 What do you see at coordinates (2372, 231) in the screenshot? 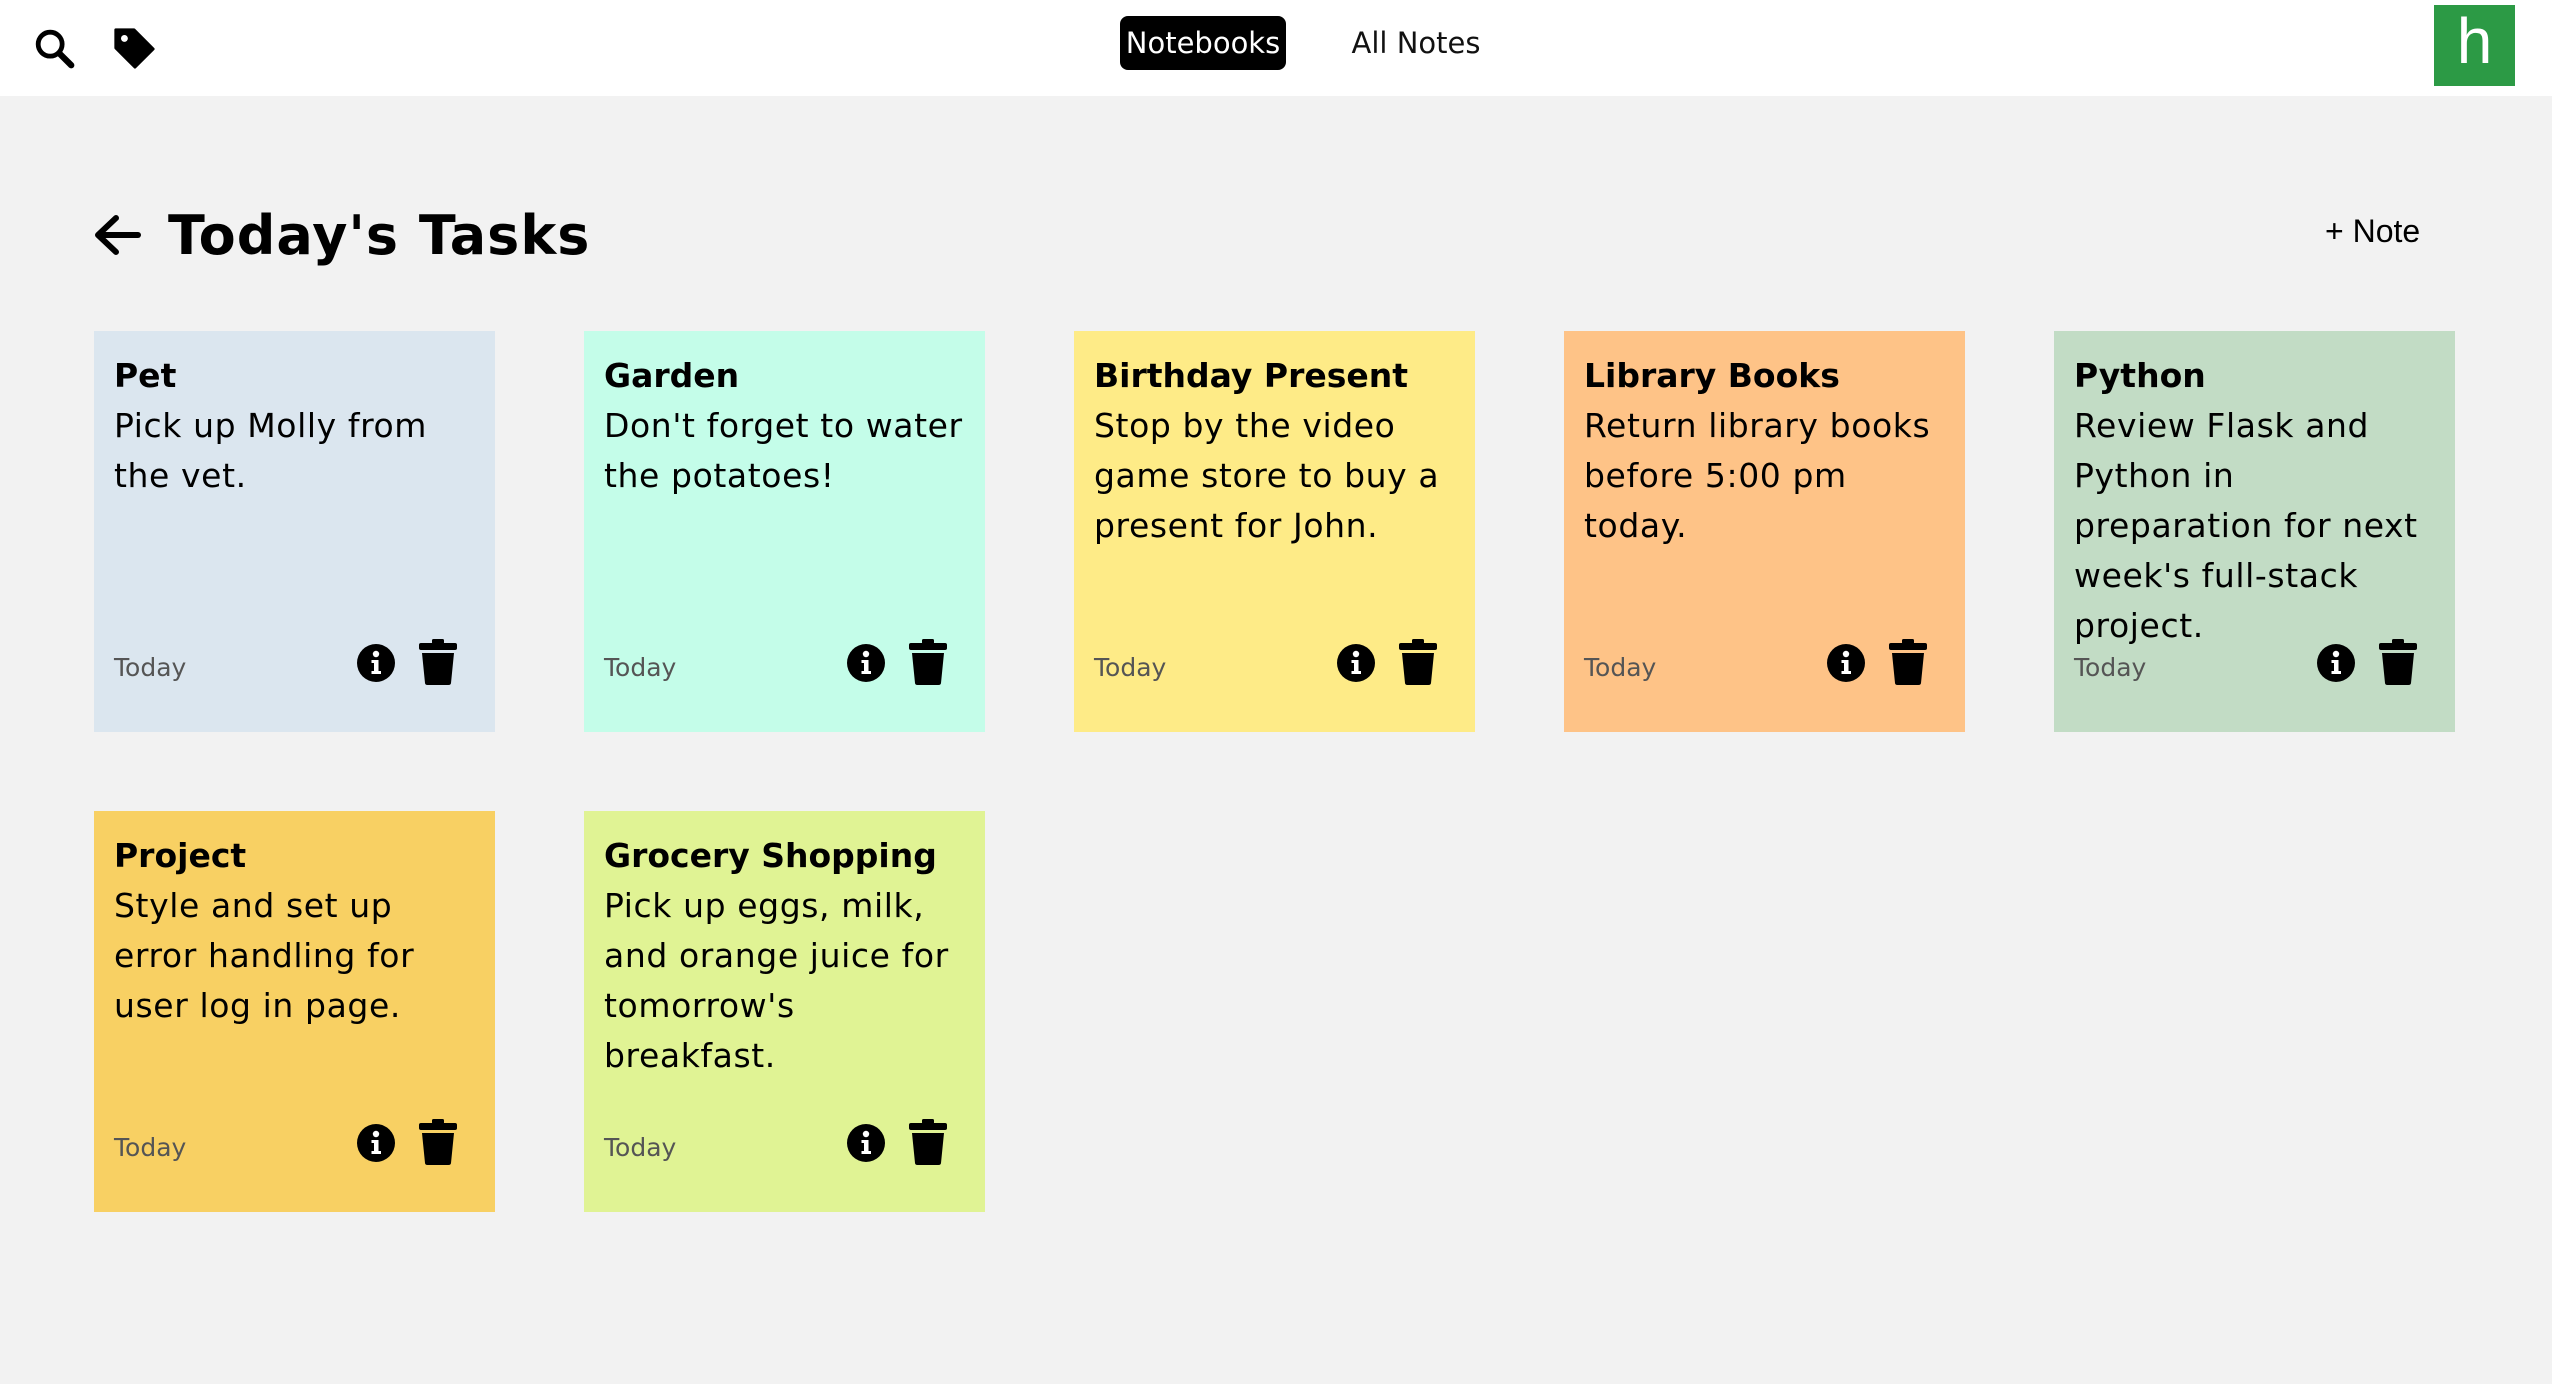
I see `add-note-button: + Note` at bounding box center [2372, 231].